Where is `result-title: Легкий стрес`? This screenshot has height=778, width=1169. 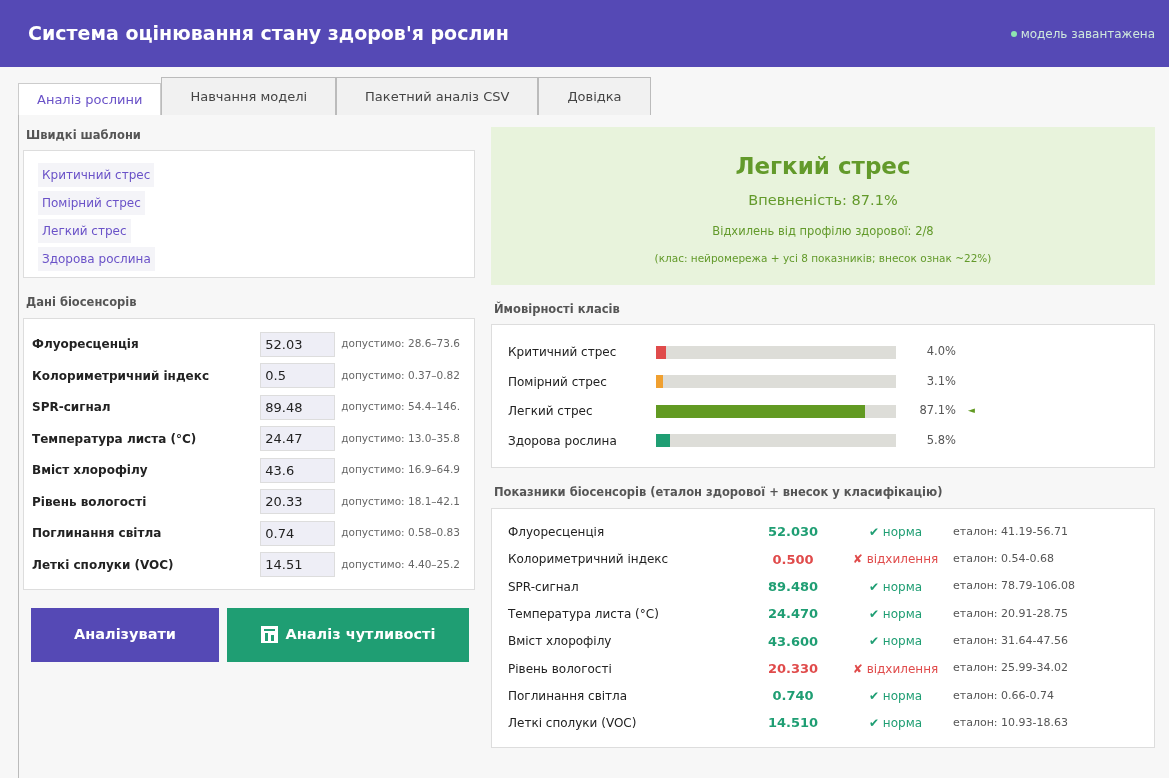 result-title: Легкий стрес is located at coordinates (823, 166).